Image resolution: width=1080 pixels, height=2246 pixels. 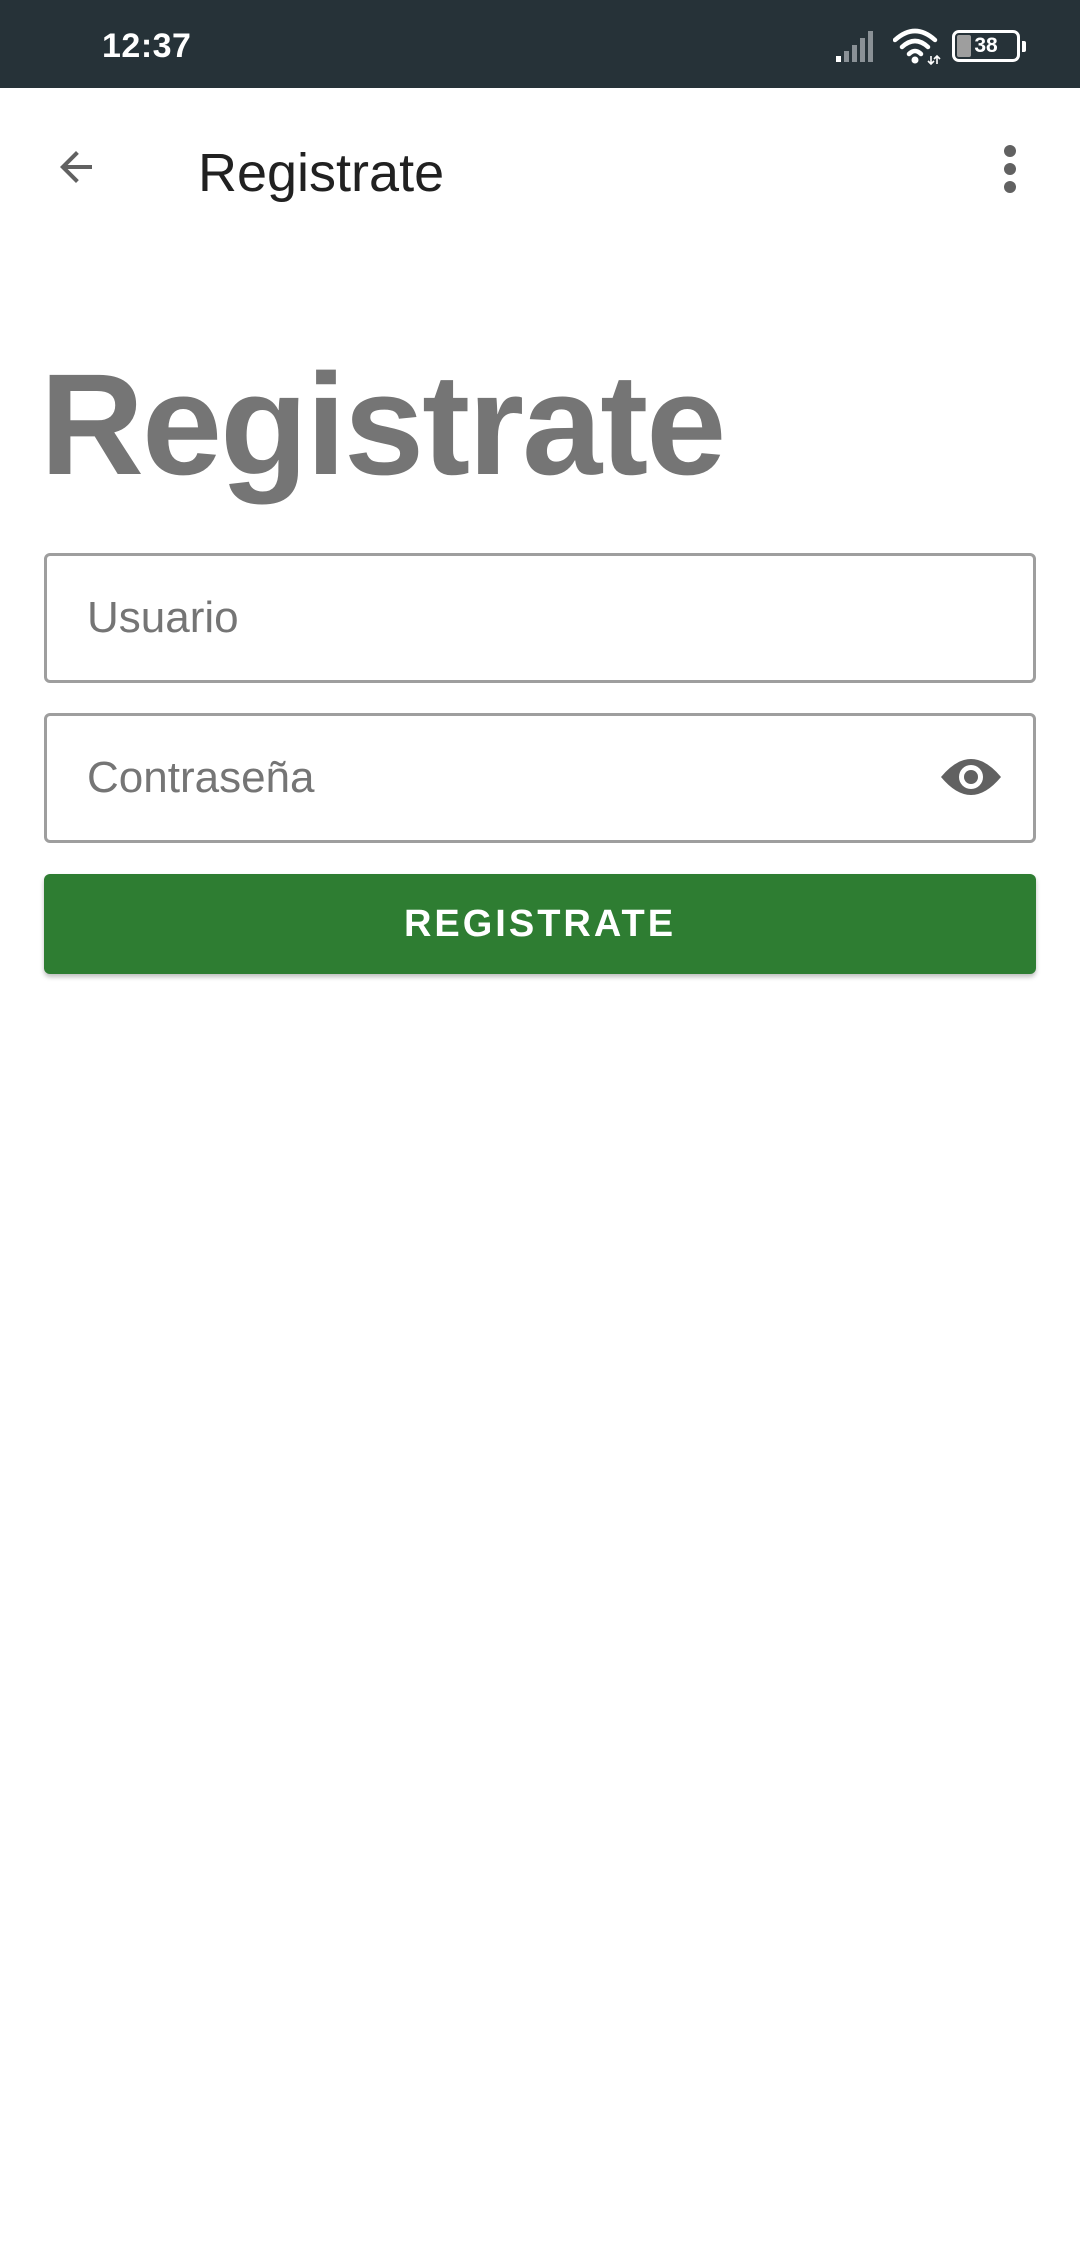 What do you see at coordinates (321, 173) in the screenshot?
I see `page-title: Registrate` at bounding box center [321, 173].